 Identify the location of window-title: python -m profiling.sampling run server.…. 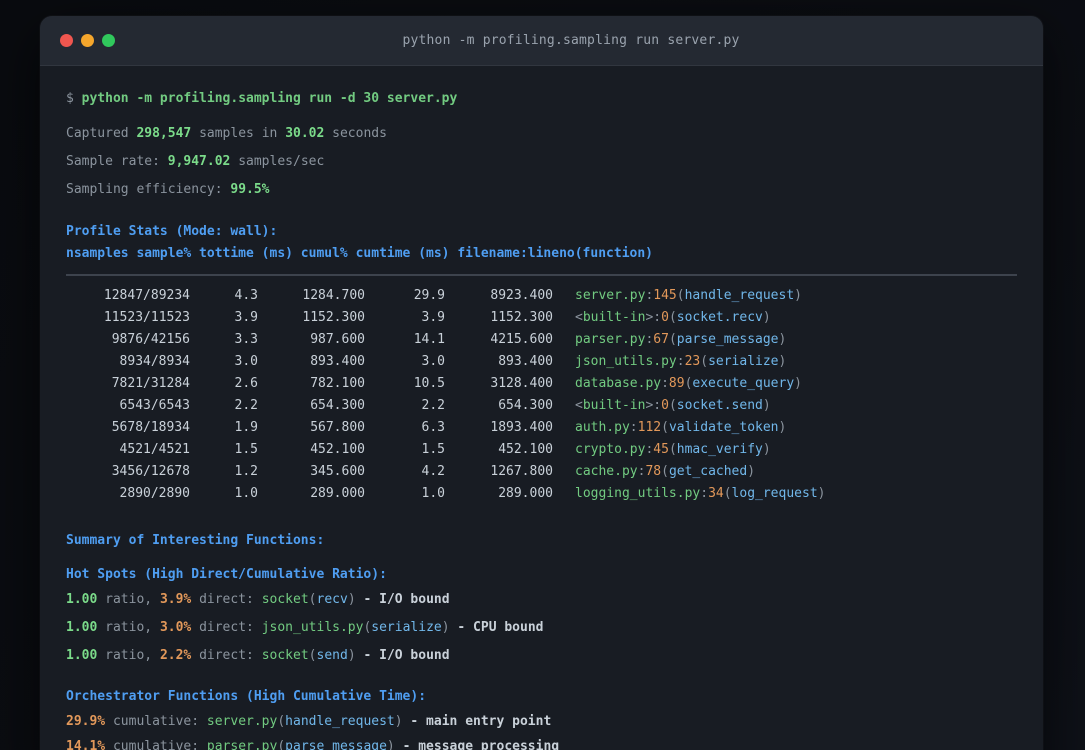
(571, 40).